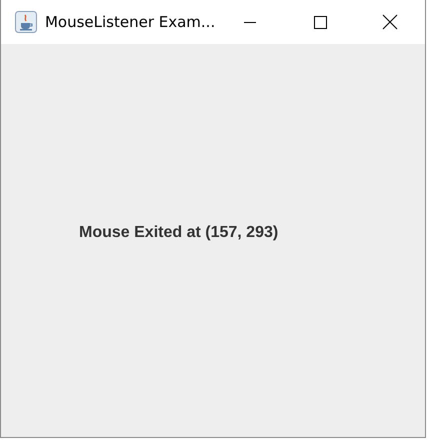 The height and width of the screenshot is (440, 436). I want to click on status-label: Mouse Exited at (157, 293), so click(178, 233).